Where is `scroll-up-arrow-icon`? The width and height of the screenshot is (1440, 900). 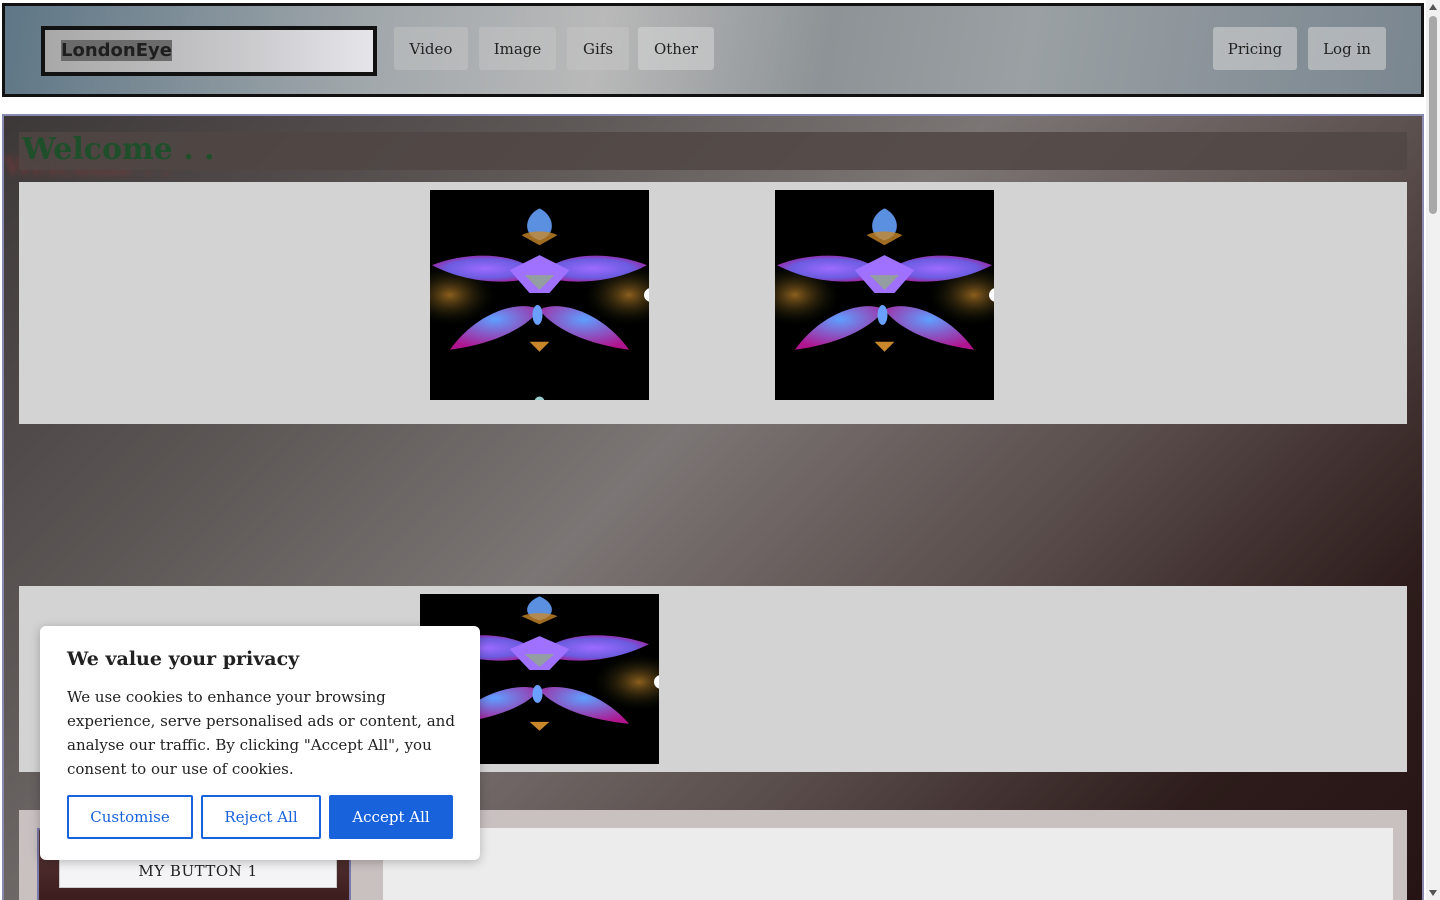 scroll-up-arrow-icon is located at coordinates (1433, 7).